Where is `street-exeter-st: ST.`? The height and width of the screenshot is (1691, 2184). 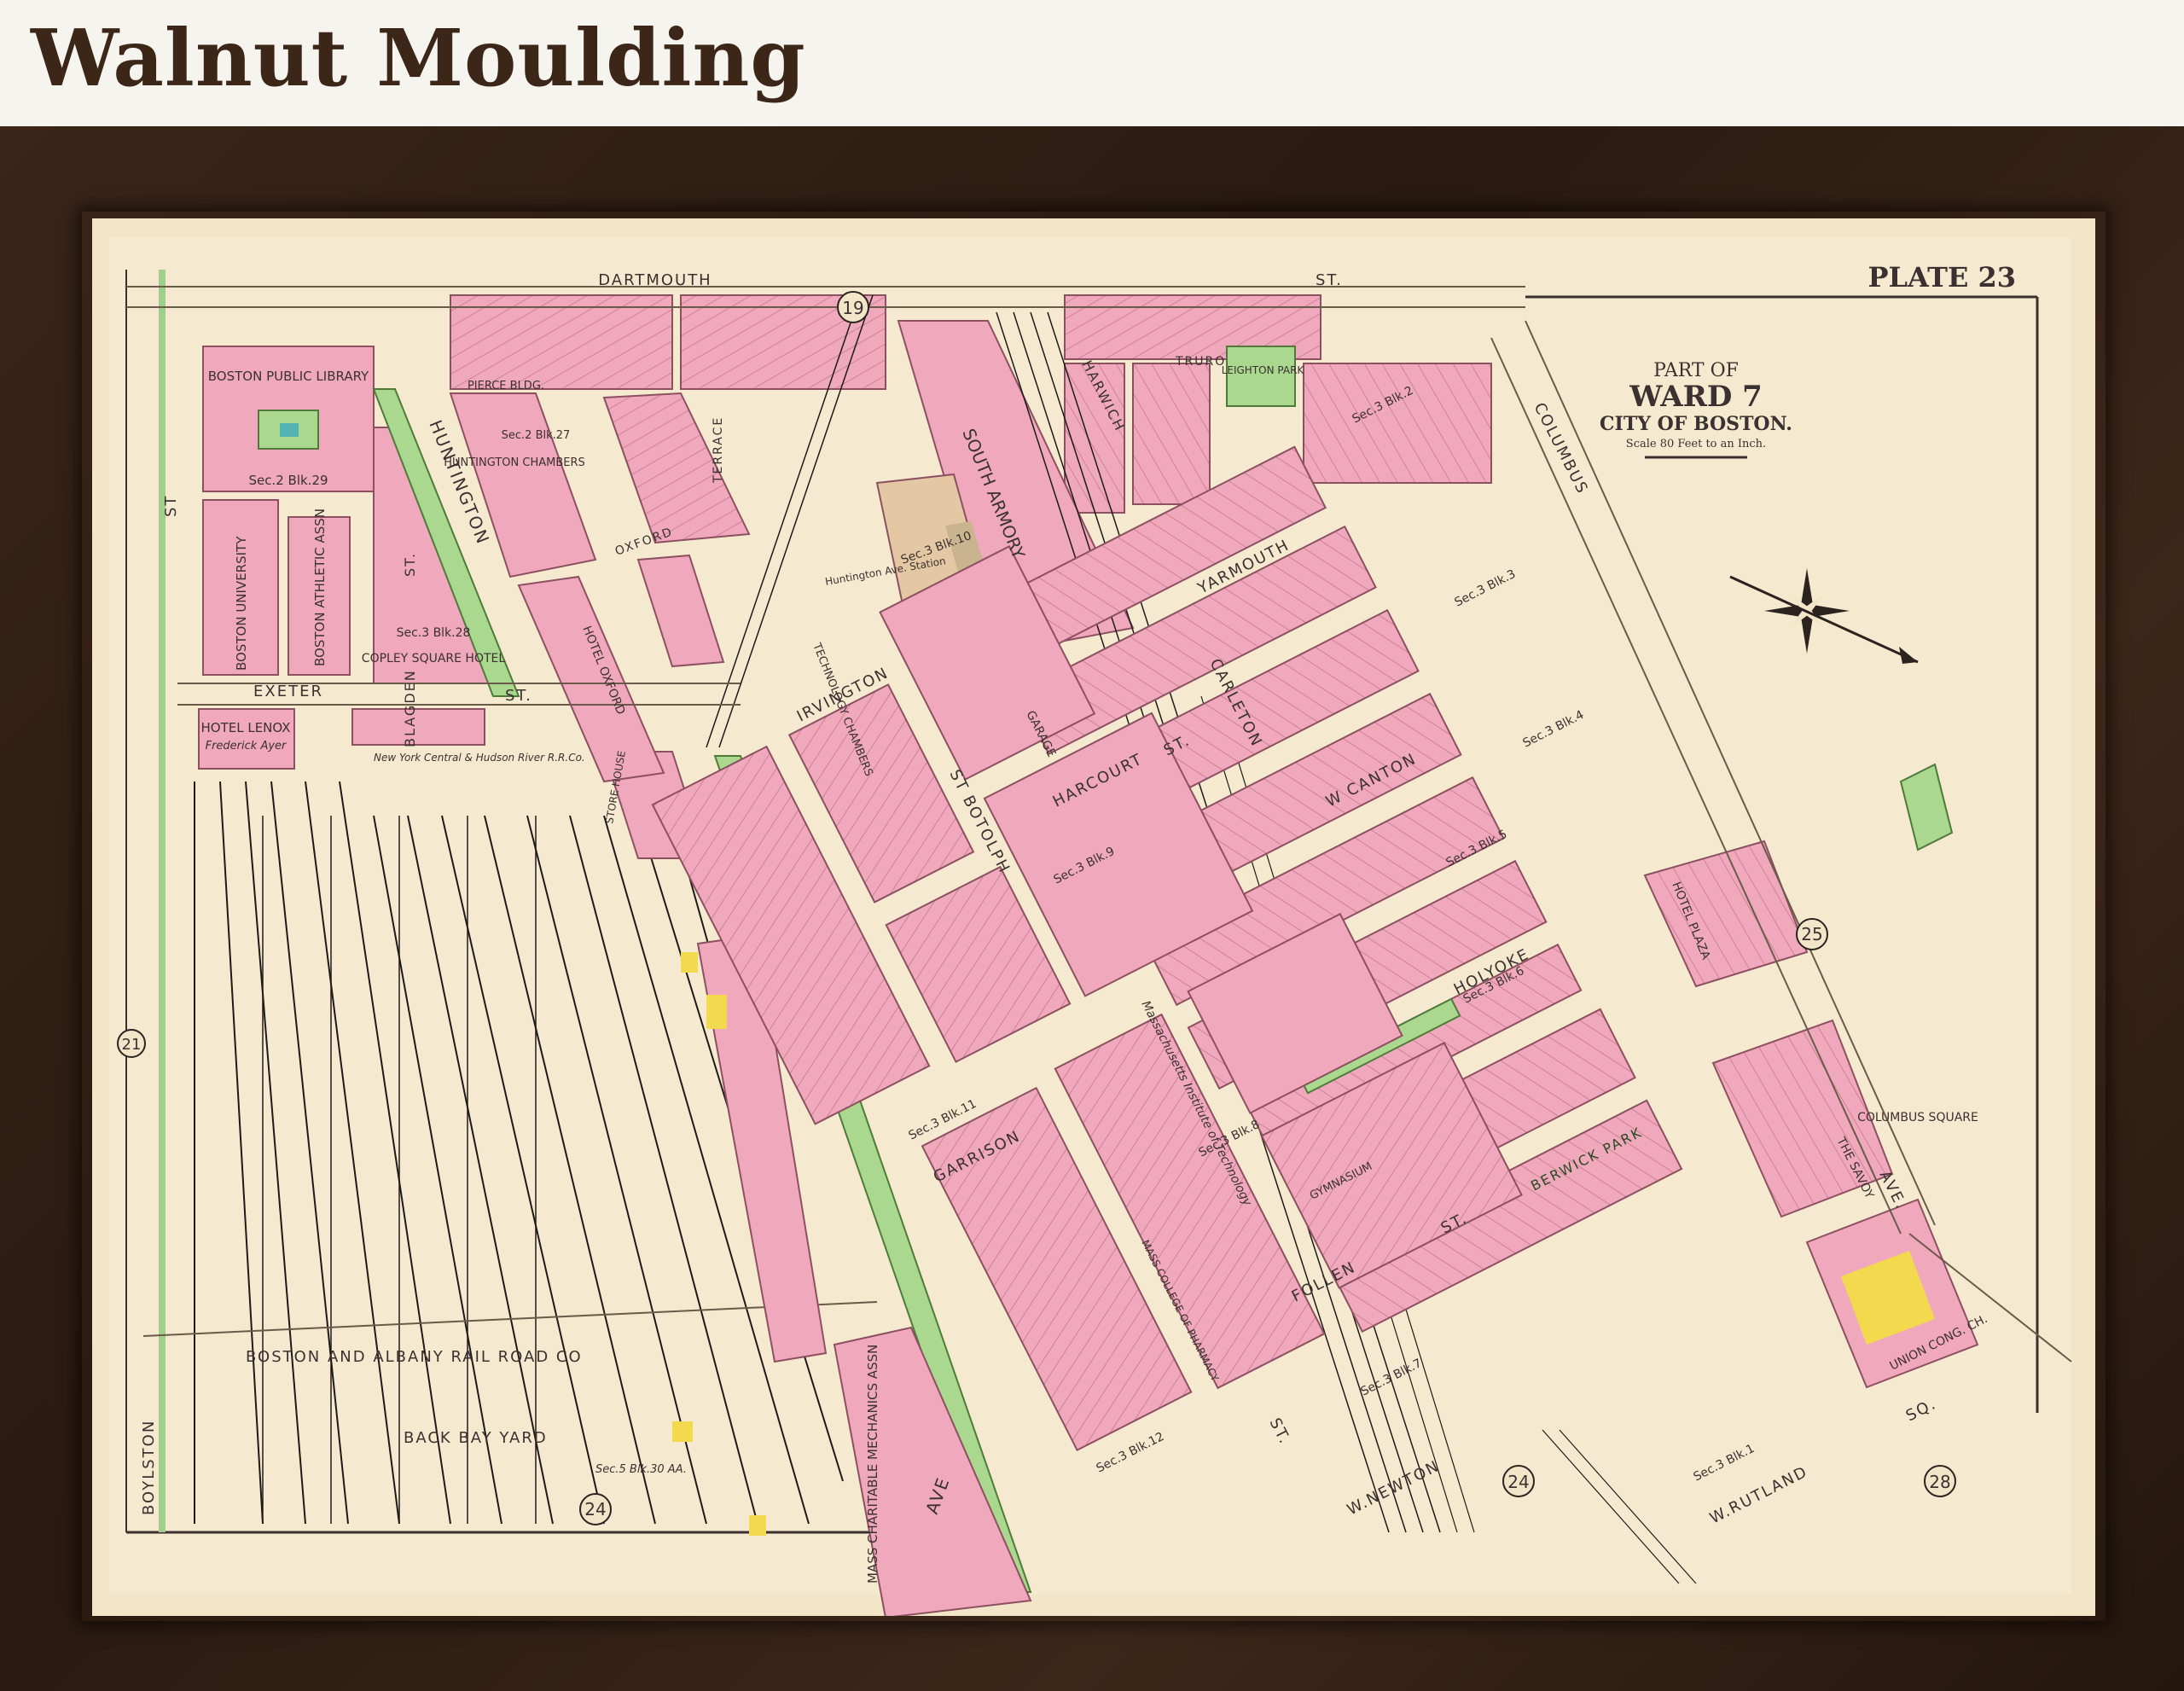 street-exeter-st: ST. is located at coordinates (518, 696).